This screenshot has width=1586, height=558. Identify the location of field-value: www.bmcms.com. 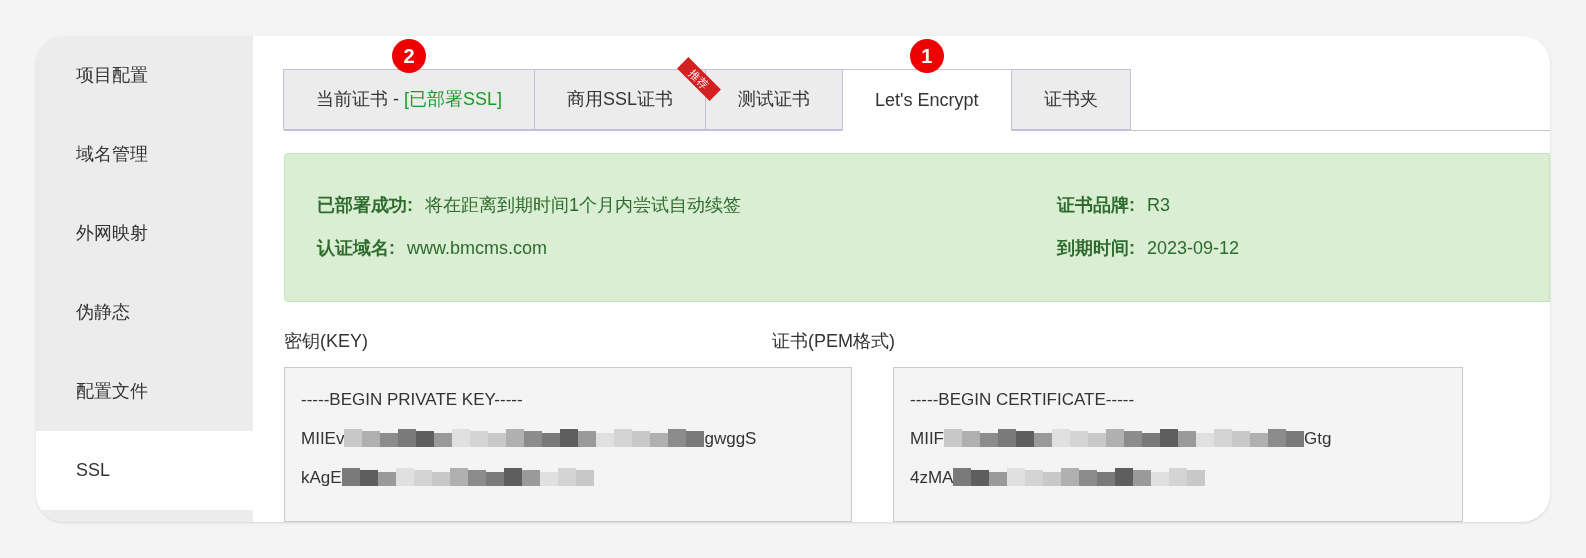
(477, 249).